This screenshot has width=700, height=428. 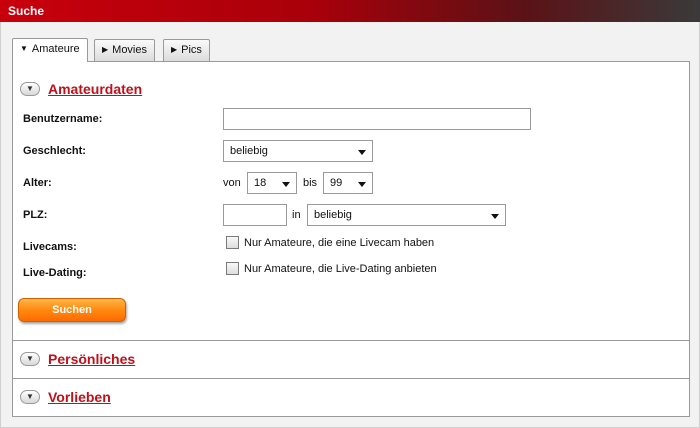 I want to click on collapse-amateurdaten-toggle: ▼, so click(x=30, y=89).